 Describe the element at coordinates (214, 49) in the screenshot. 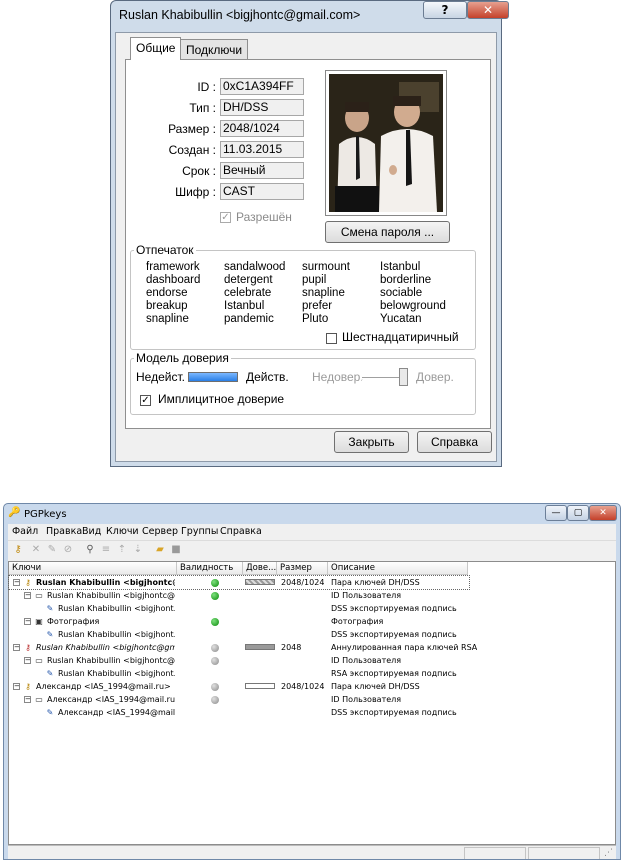

I see `tab-subkeys: Подключи` at that location.